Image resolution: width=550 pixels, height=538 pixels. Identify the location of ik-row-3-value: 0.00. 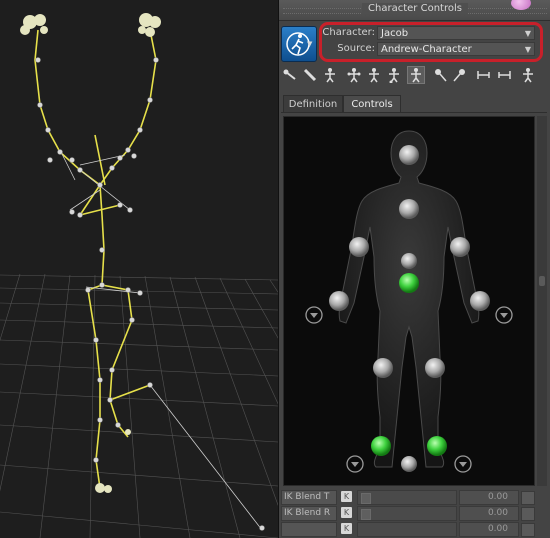
(489, 529).